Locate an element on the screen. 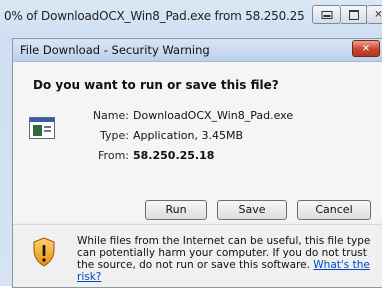  file-name-value: DownloadOCX_Win8_Pad.exe is located at coordinates (213, 115).